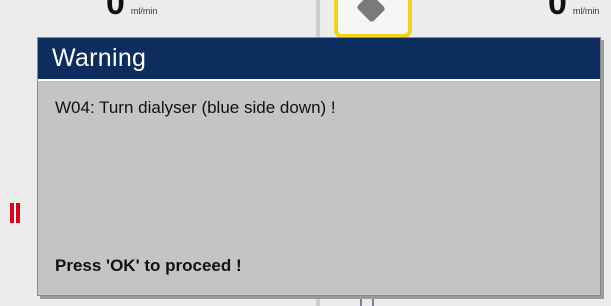 The width and height of the screenshot is (611, 306). What do you see at coordinates (195, 107) in the screenshot?
I see `warning-message: W04: Turn dialyser (blue side down) !` at bounding box center [195, 107].